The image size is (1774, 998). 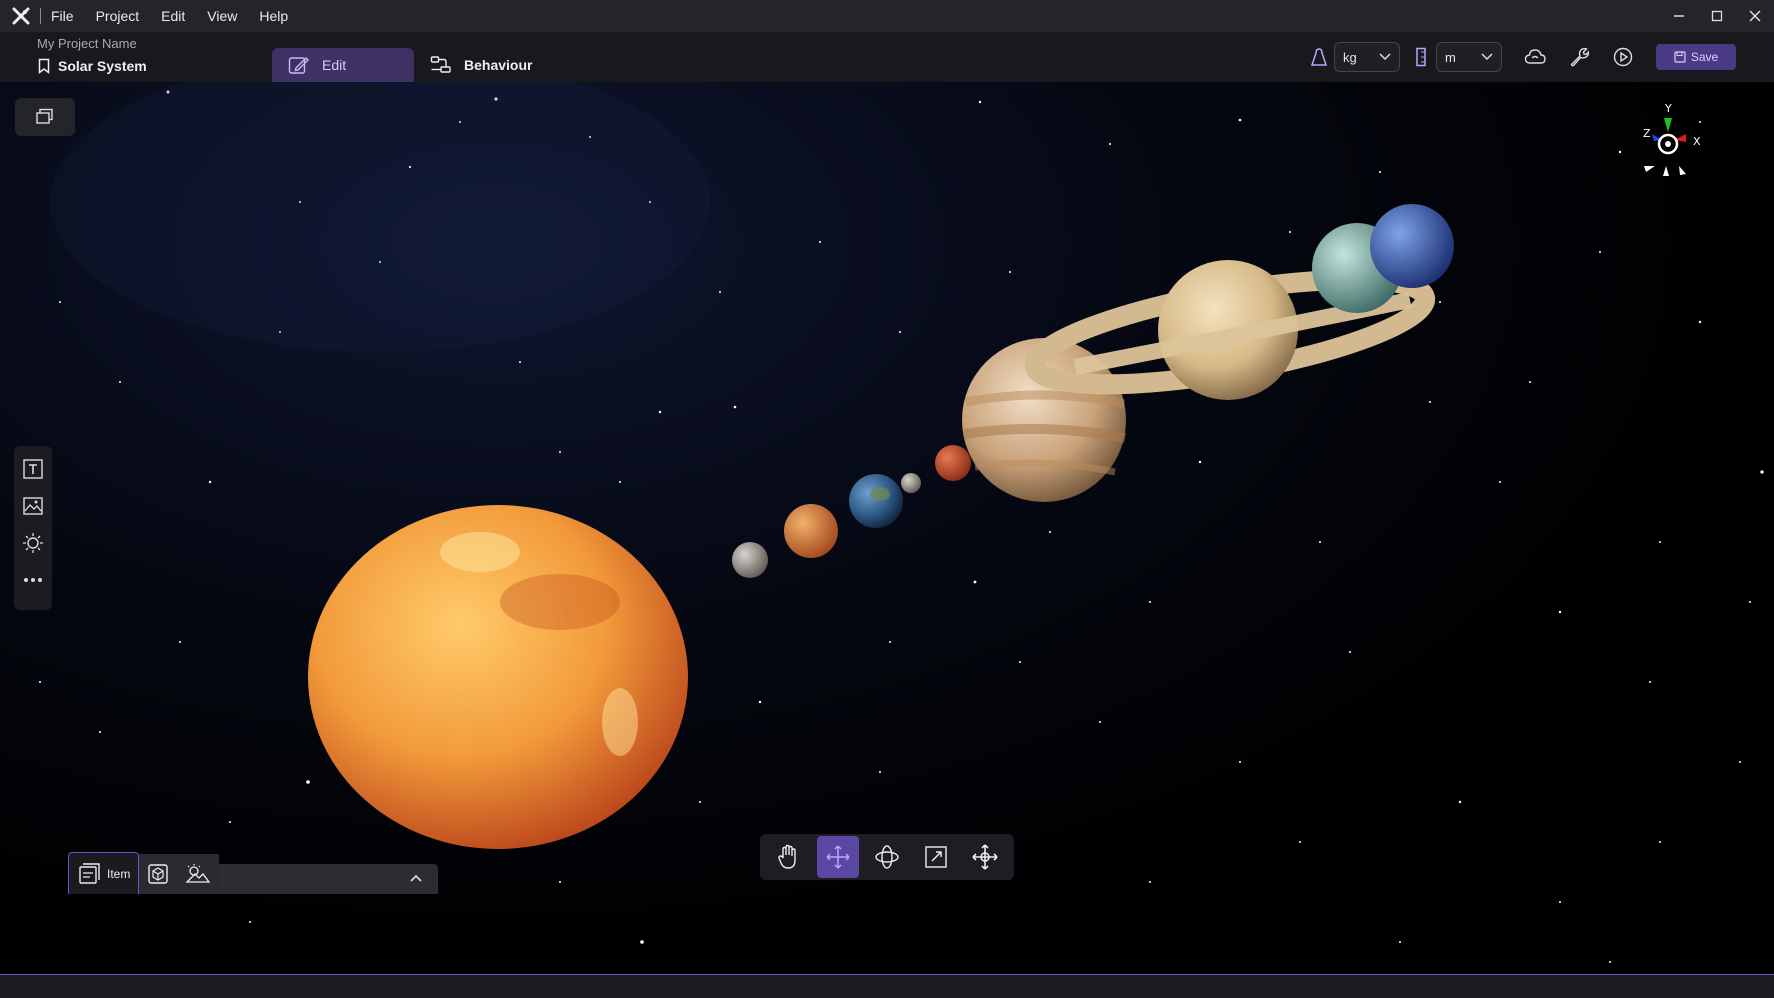 What do you see at coordinates (1704, 57) in the screenshot?
I see `save-label: Save` at bounding box center [1704, 57].